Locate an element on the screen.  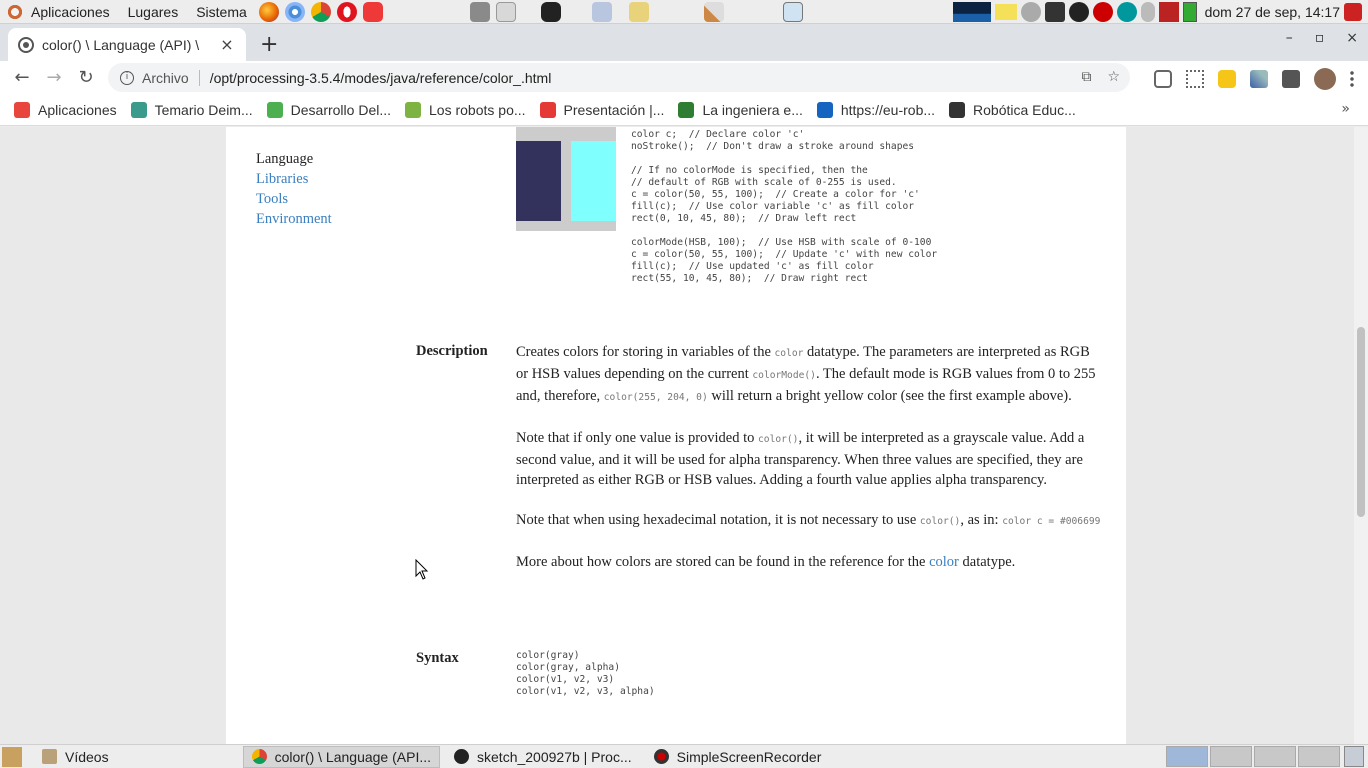
hand-extension-icon is located at coordinates (1227, 79).